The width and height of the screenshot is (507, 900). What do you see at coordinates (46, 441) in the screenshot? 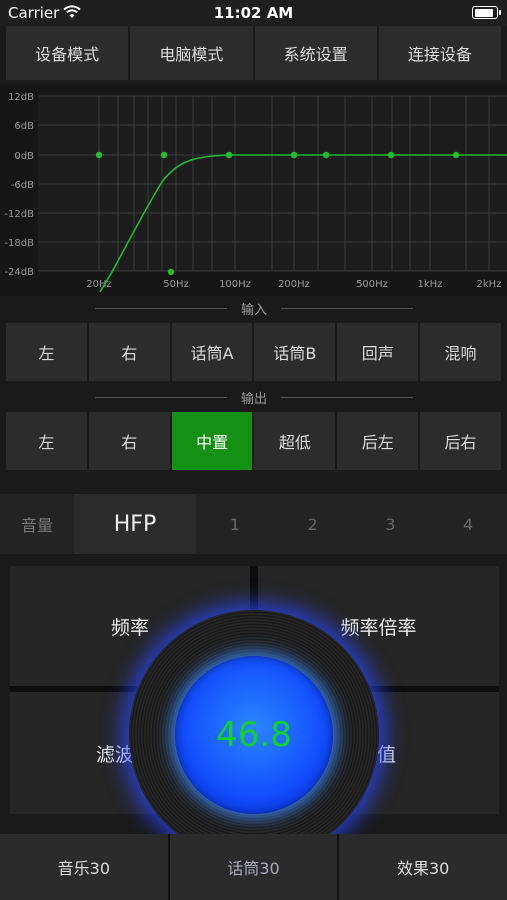
I see `output-left-button: 左` at bounding box center [46, 441].